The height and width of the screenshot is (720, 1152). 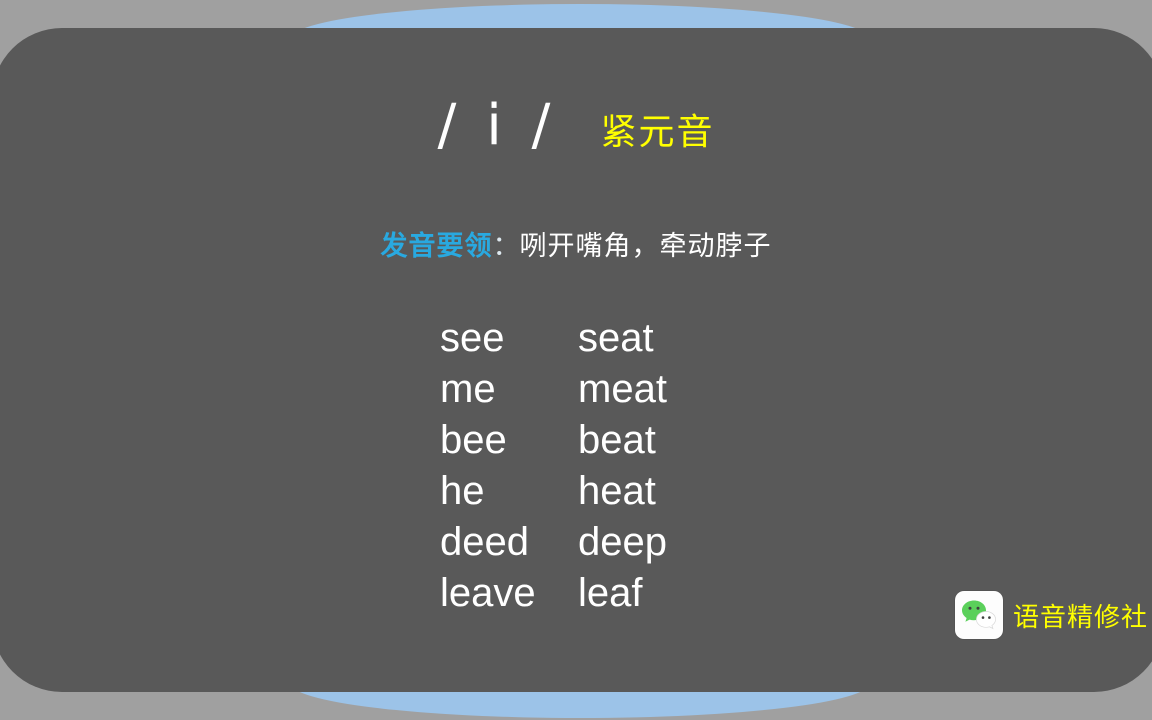 I want to click on word-left: leave, so click(x=488, y=592).